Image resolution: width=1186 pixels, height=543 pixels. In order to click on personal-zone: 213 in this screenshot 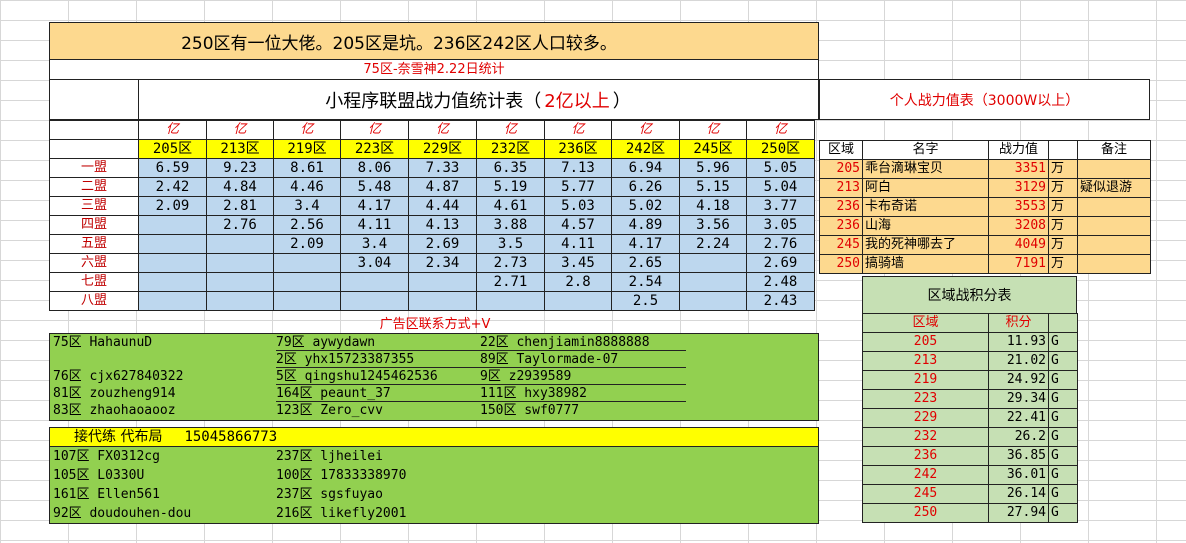, I will do `click(841, 188)`.